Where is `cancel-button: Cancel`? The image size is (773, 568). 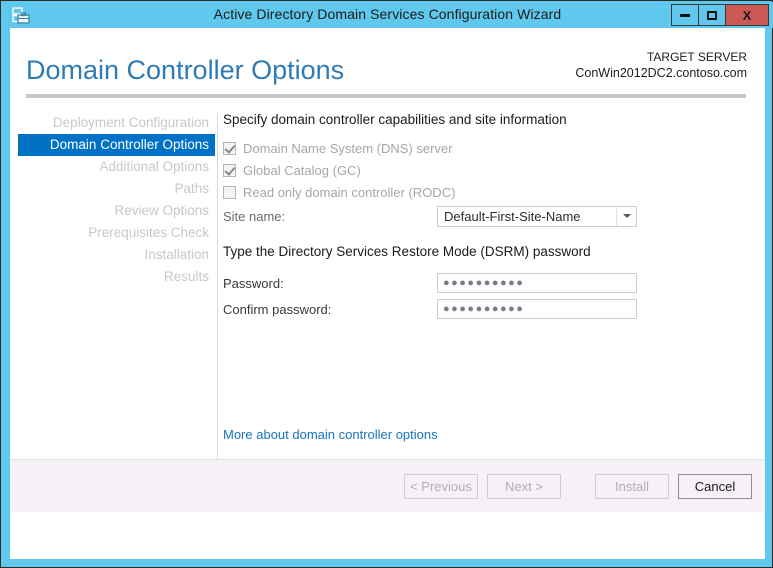 cancel-button: Cancel is located at coordinates (715, 486).